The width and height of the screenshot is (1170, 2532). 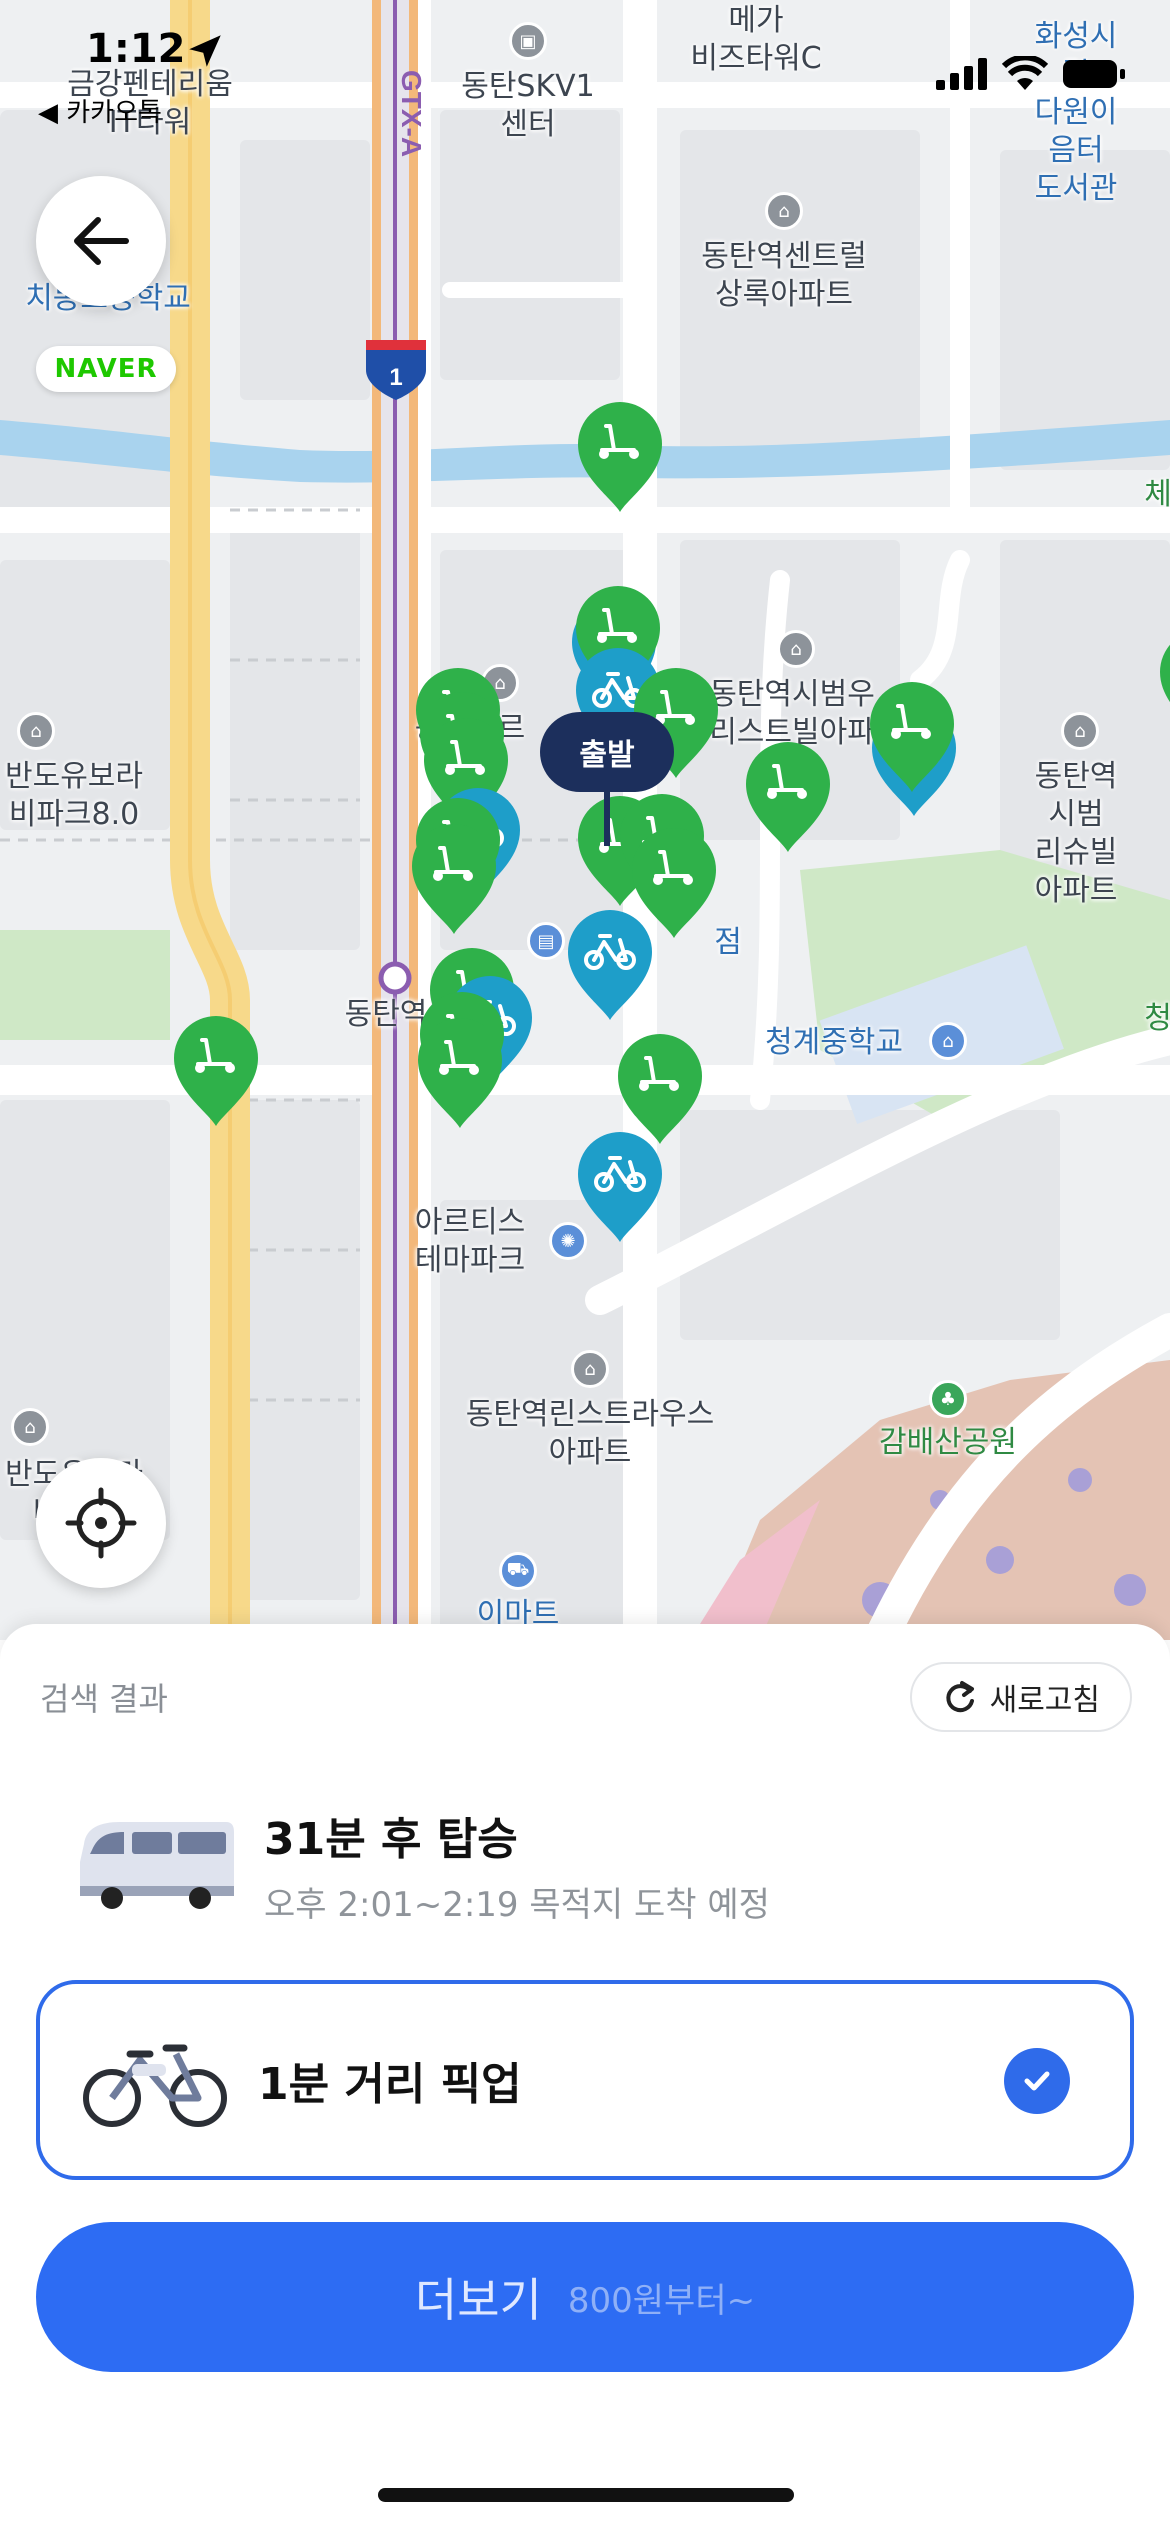 What do you see at coordinates (590, 1433) in the screenshot?
I see `map-label-riches: 동탄역린스트라우스 아파트` at bounding box center [590, 1433].